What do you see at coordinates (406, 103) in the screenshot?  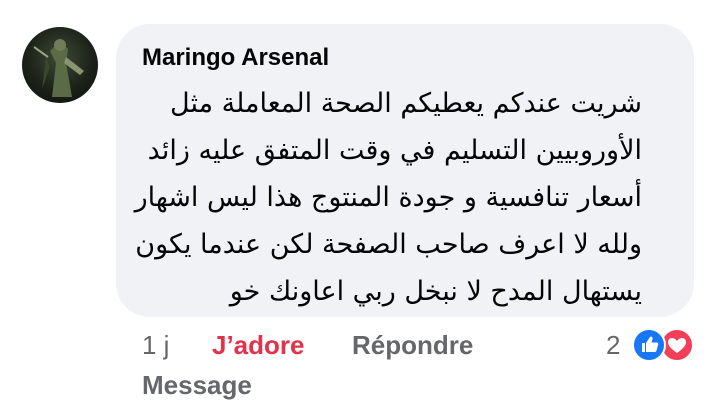 I see `comment-line: شريت عندكم يعطيكم الصحة المعاملة مثل` at bounding box center [406, 103].